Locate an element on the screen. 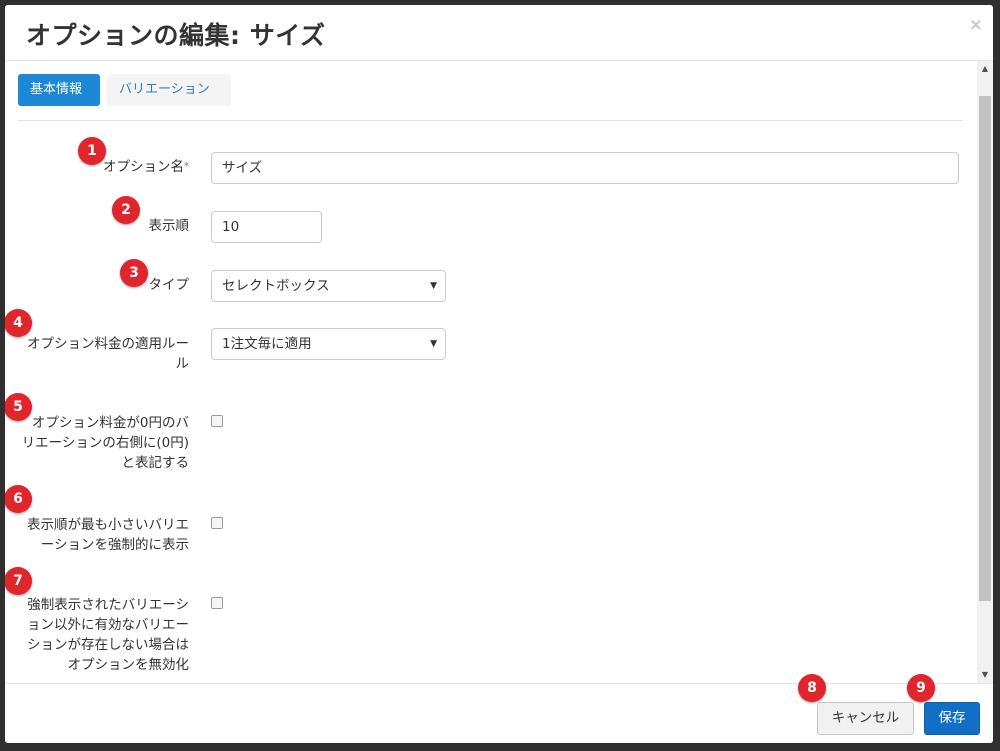 The image size is (1000, 751). zero-price-label: オプション料金が0円のバ リエーションの右側に(0円) と表記する is located at coordinates (99, 443).